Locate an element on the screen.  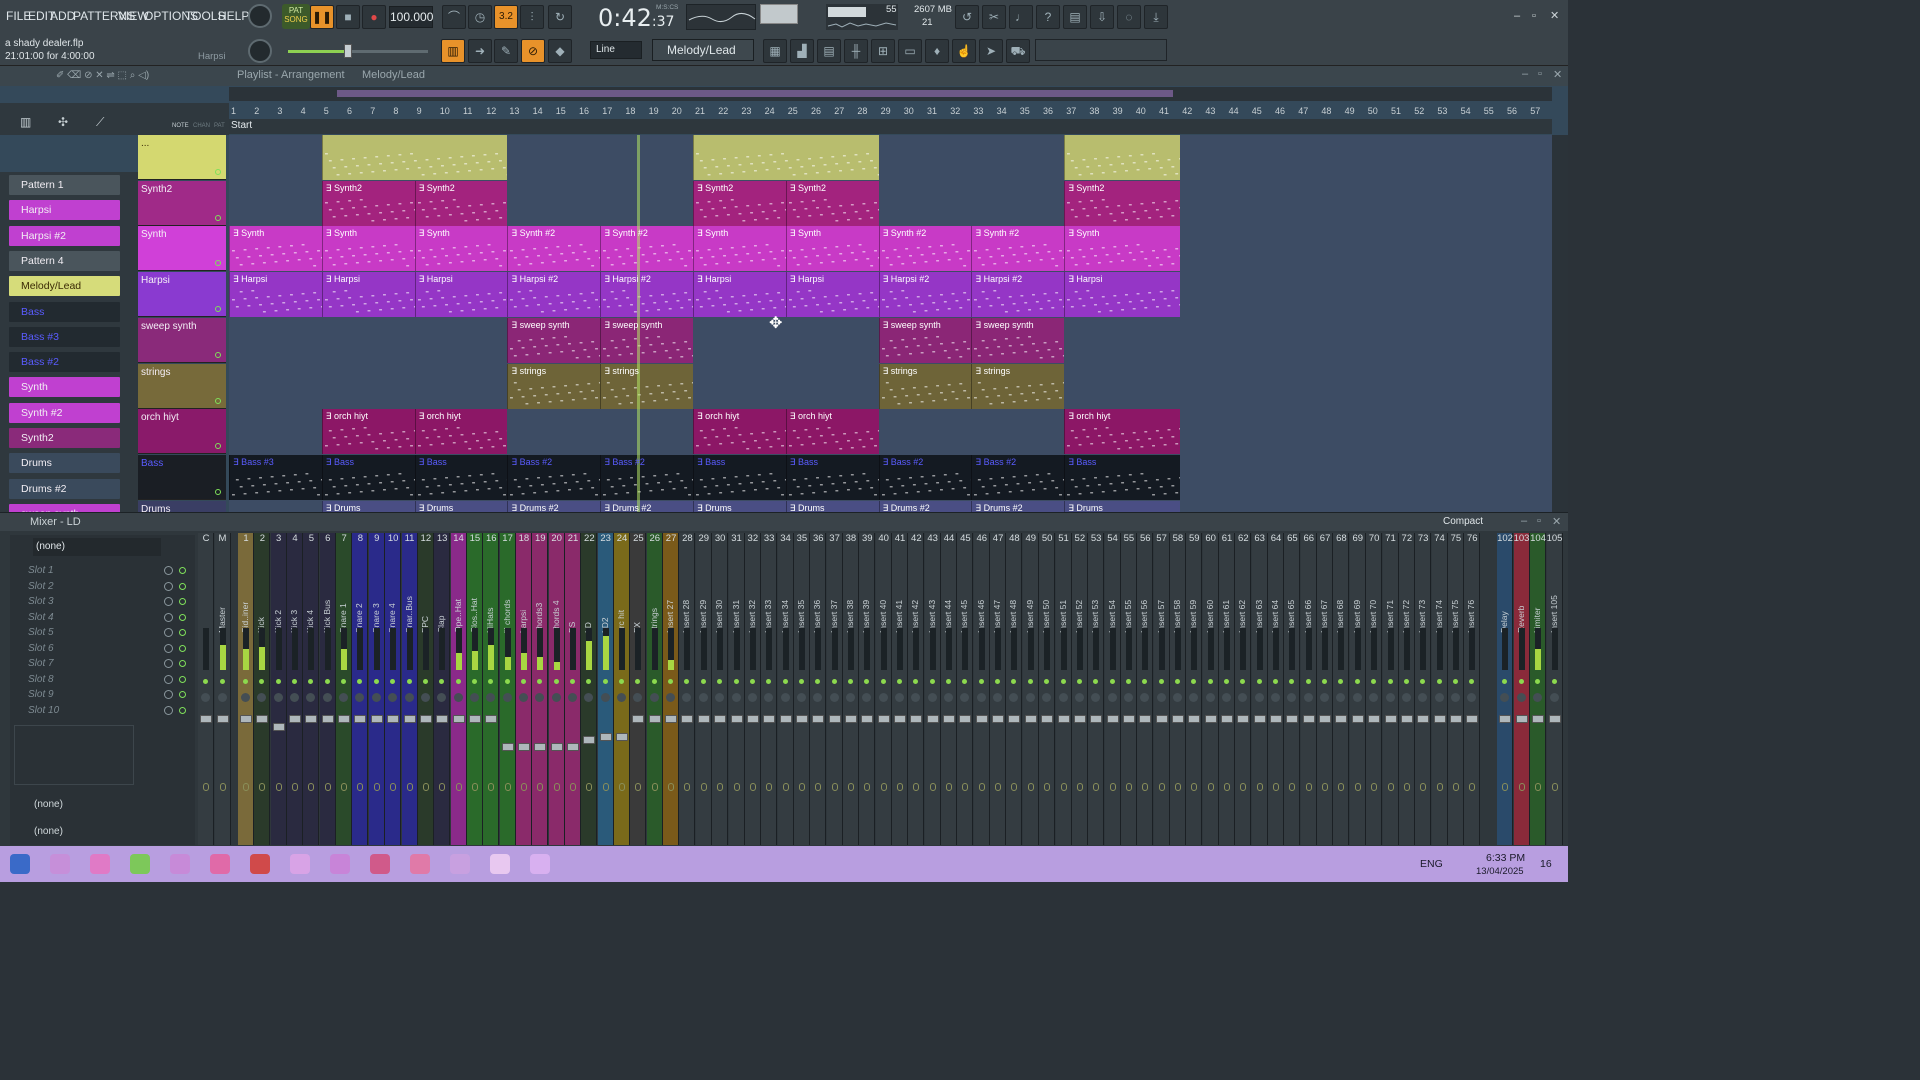
playlist-close-icon: ✕ is located at coordinates (1557, 74).